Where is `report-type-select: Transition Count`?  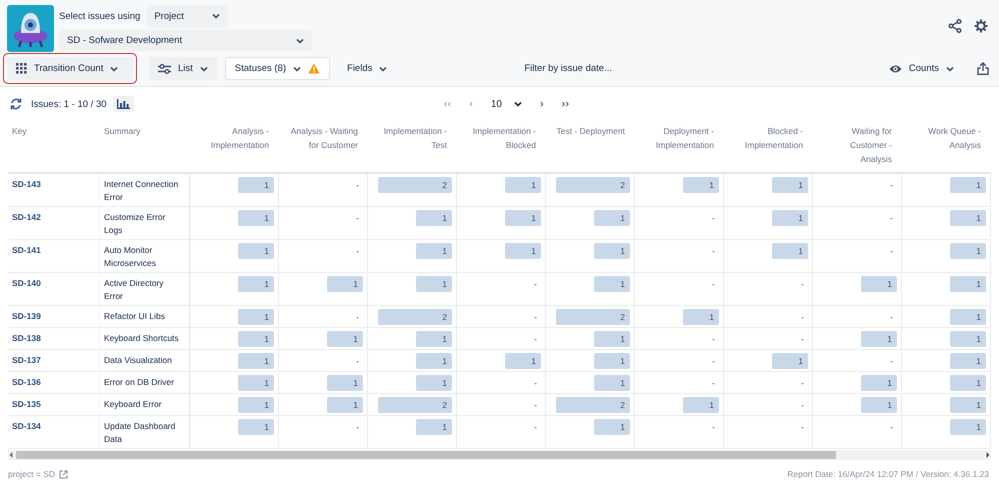 report-type-select: Transition Count is located at coordinates (70, 68).